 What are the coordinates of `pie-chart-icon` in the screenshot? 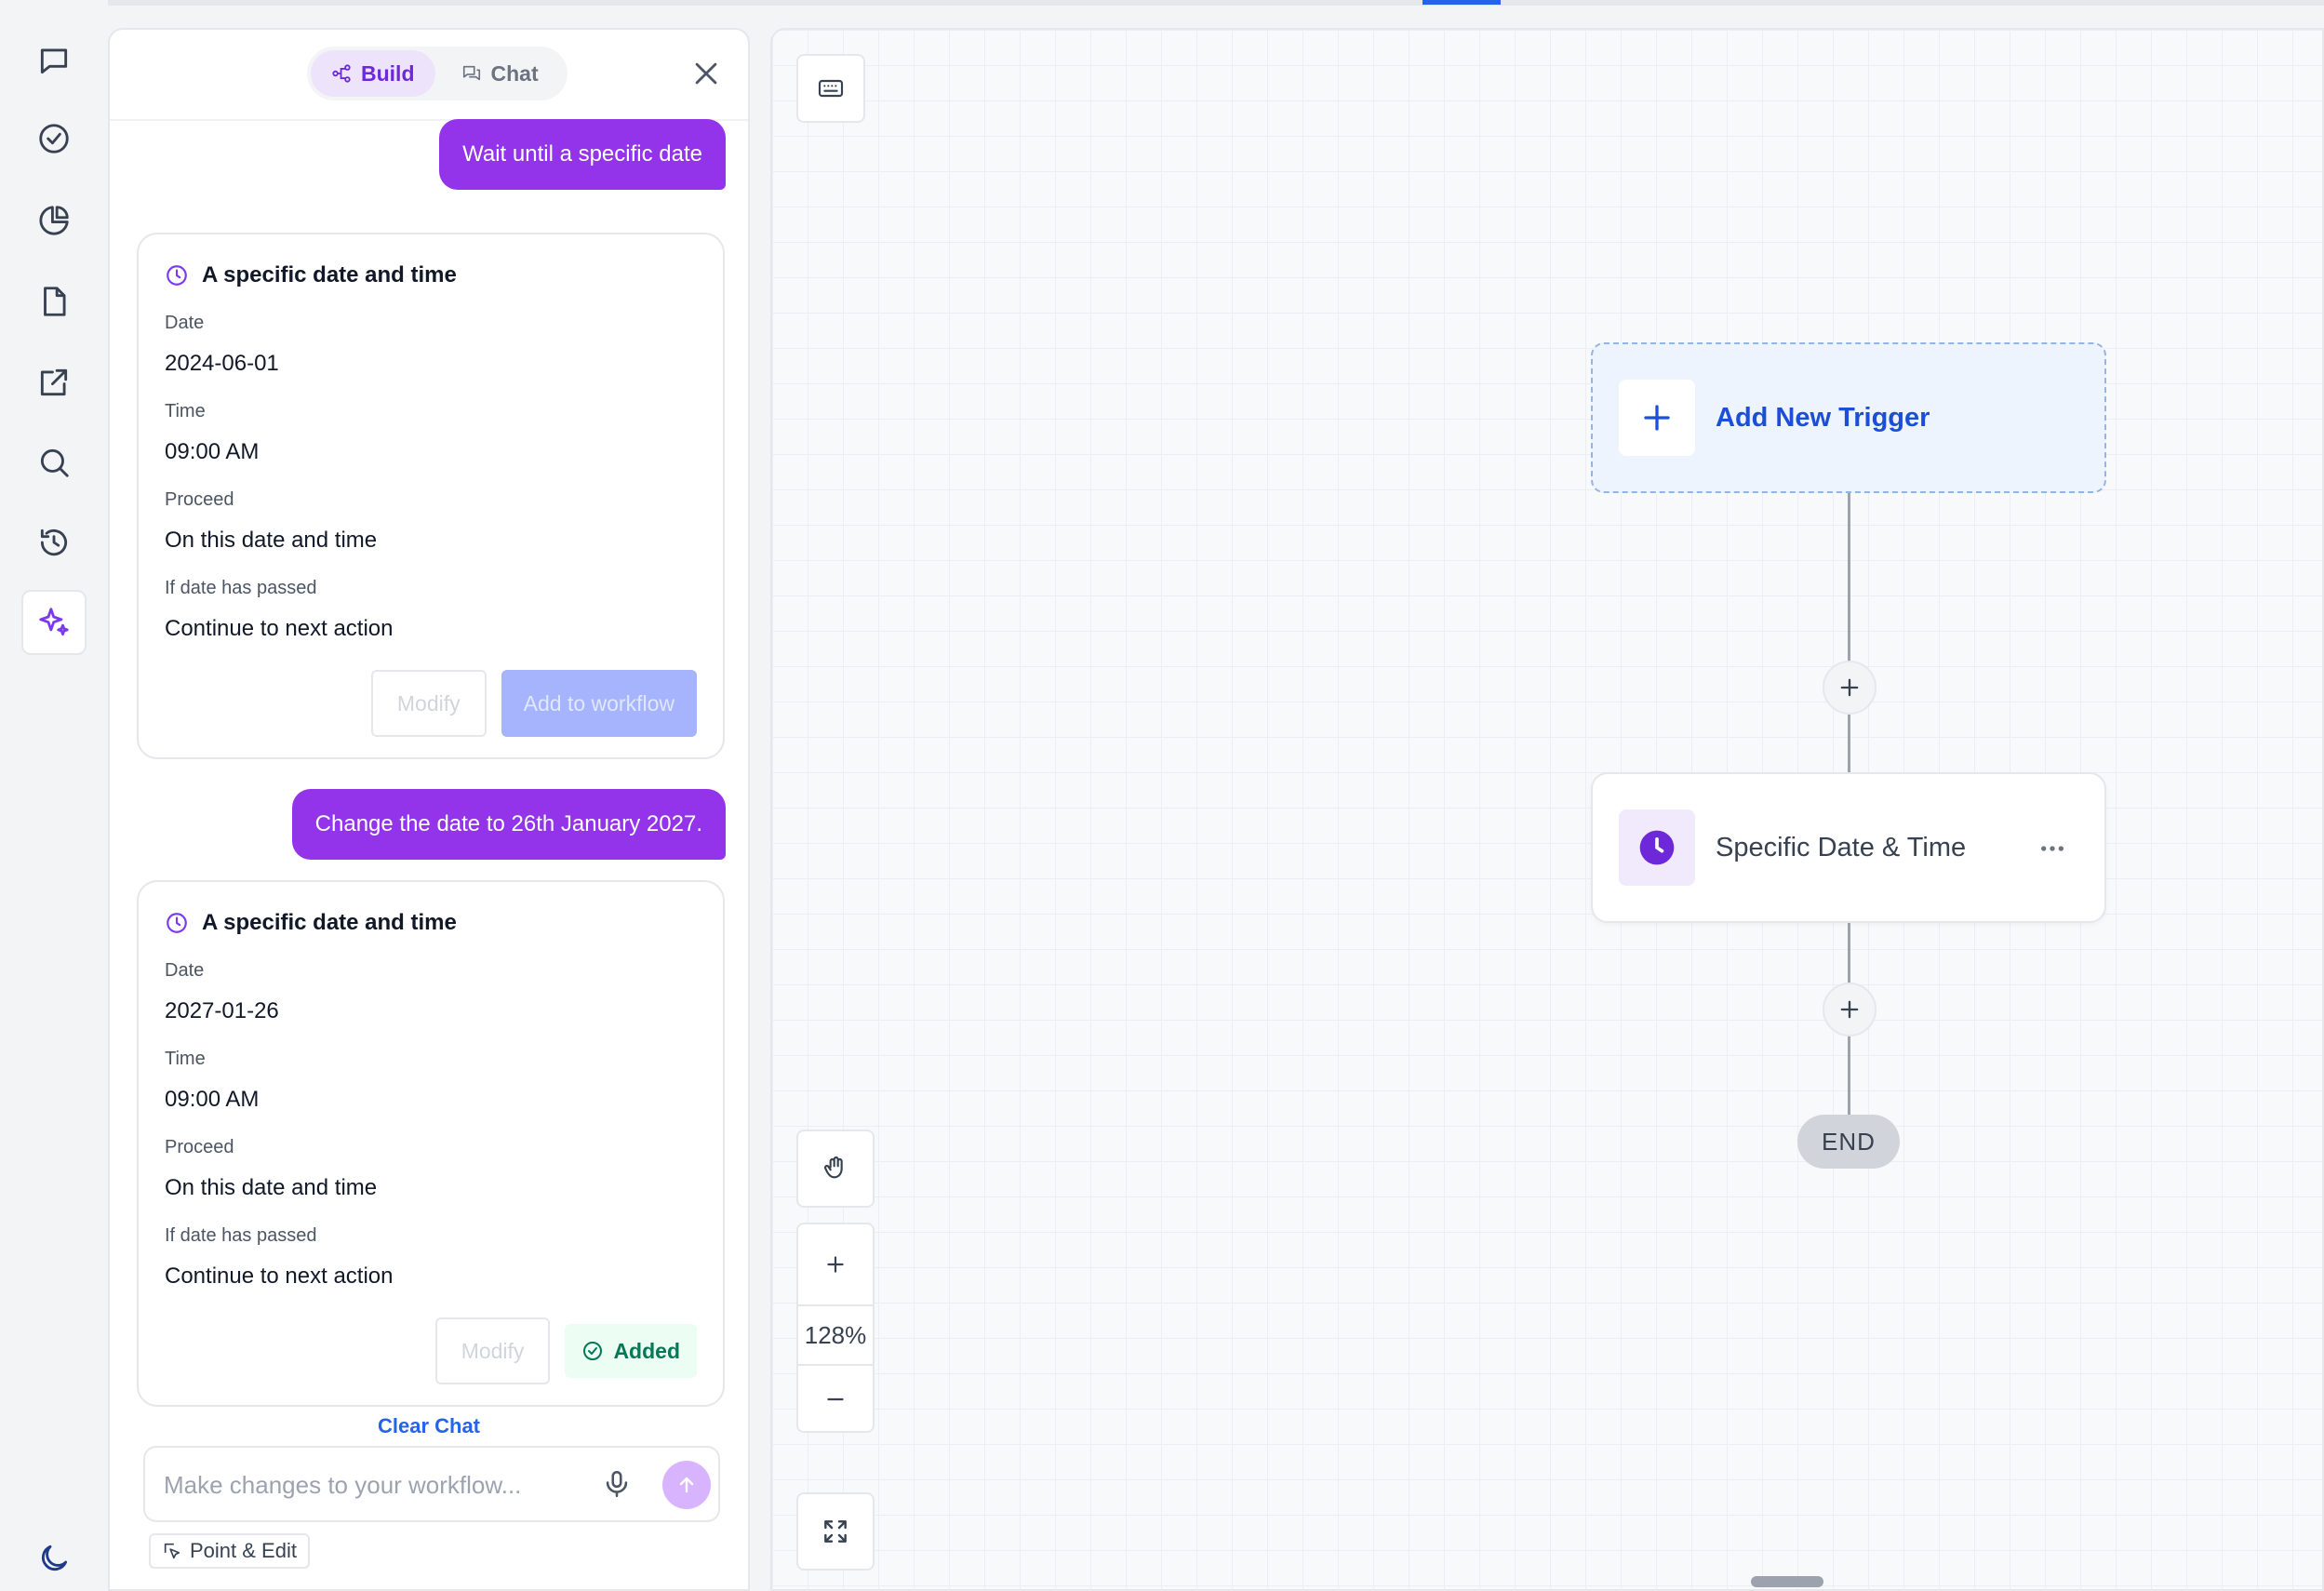 It's located at (54, 220).